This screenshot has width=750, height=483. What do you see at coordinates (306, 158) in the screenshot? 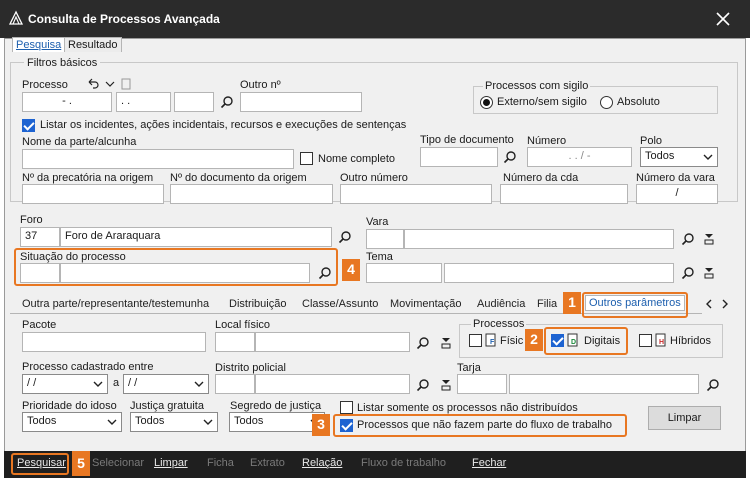
I see `nome-completo-checkbox` at bounding box center [306, 158].